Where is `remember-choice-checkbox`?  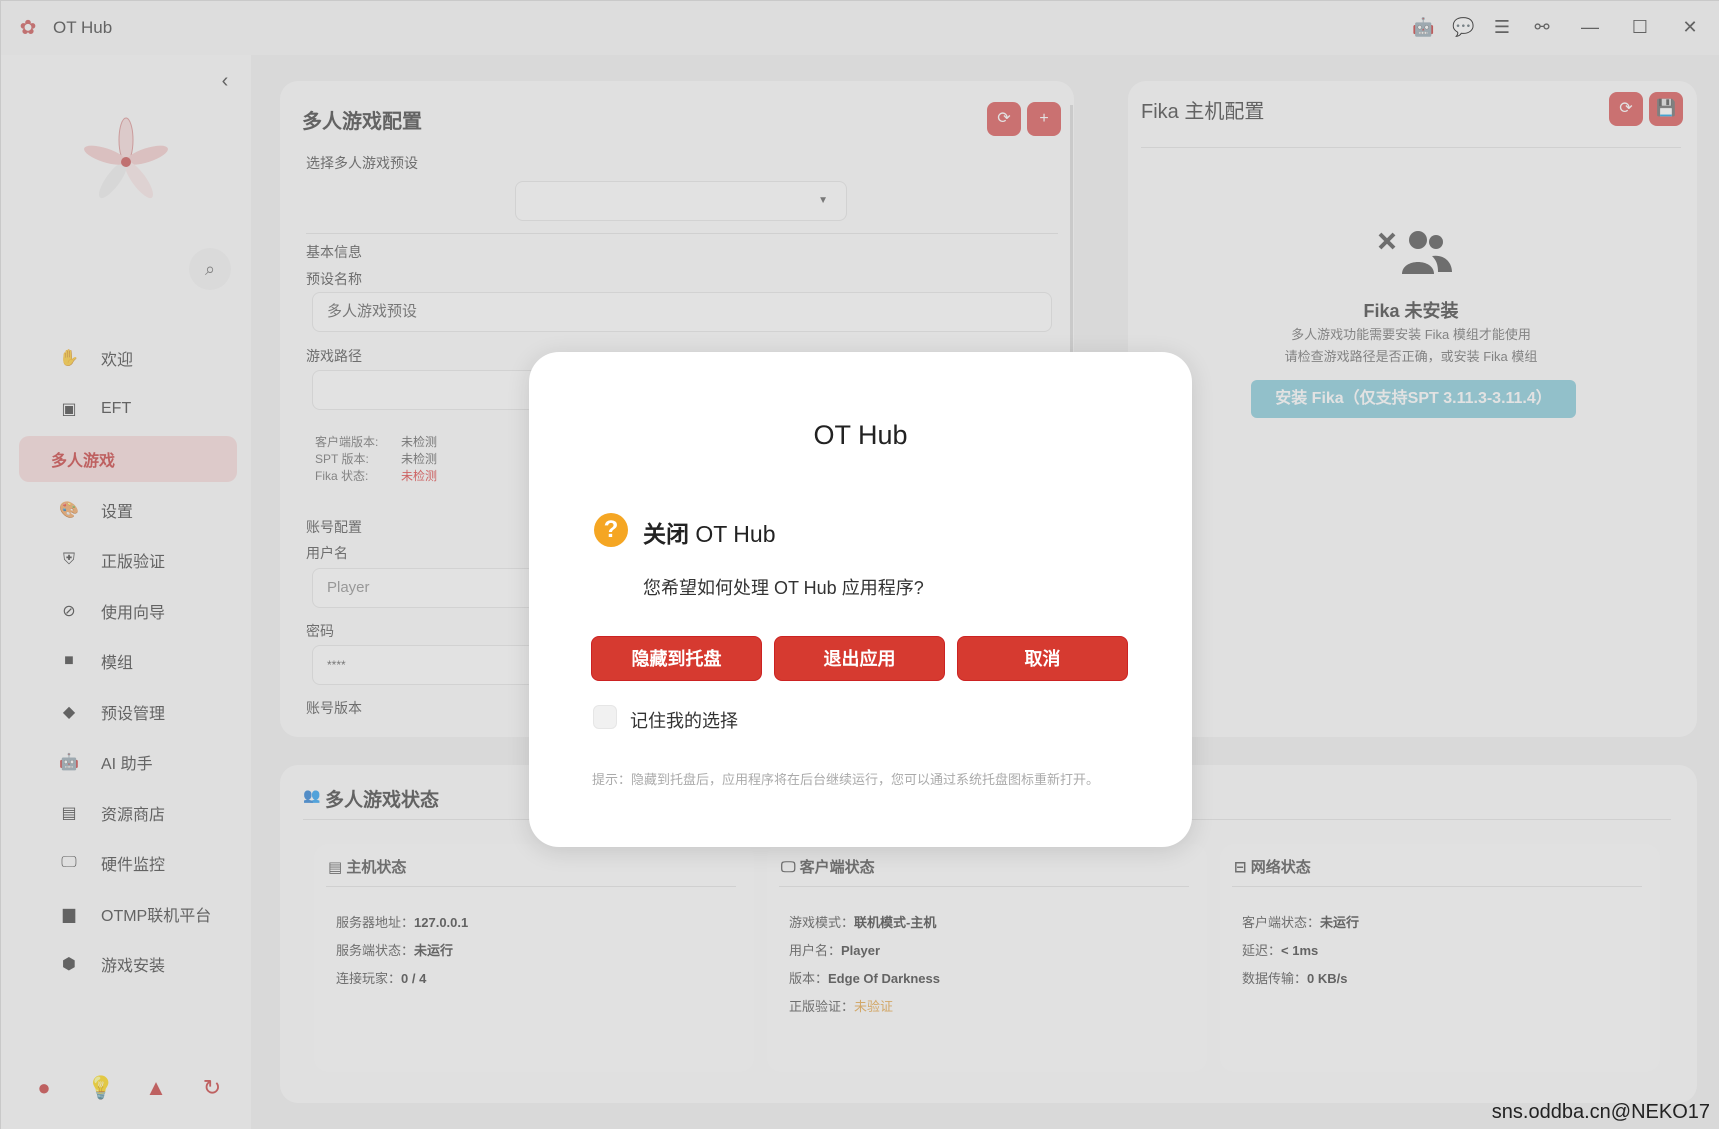 remember-choice-checkbox is located at coordinates (605, 717).